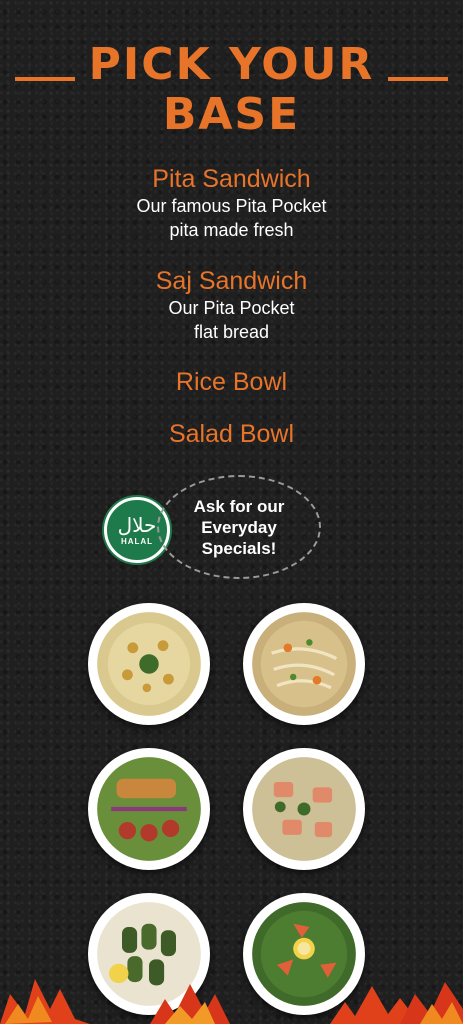 This screenshot has width=463, height=1024. What do you see at coordinates (304, 664) in the screenshot?
I see `chicken-noodle-soup-icon` at bounding box center [304, 664].